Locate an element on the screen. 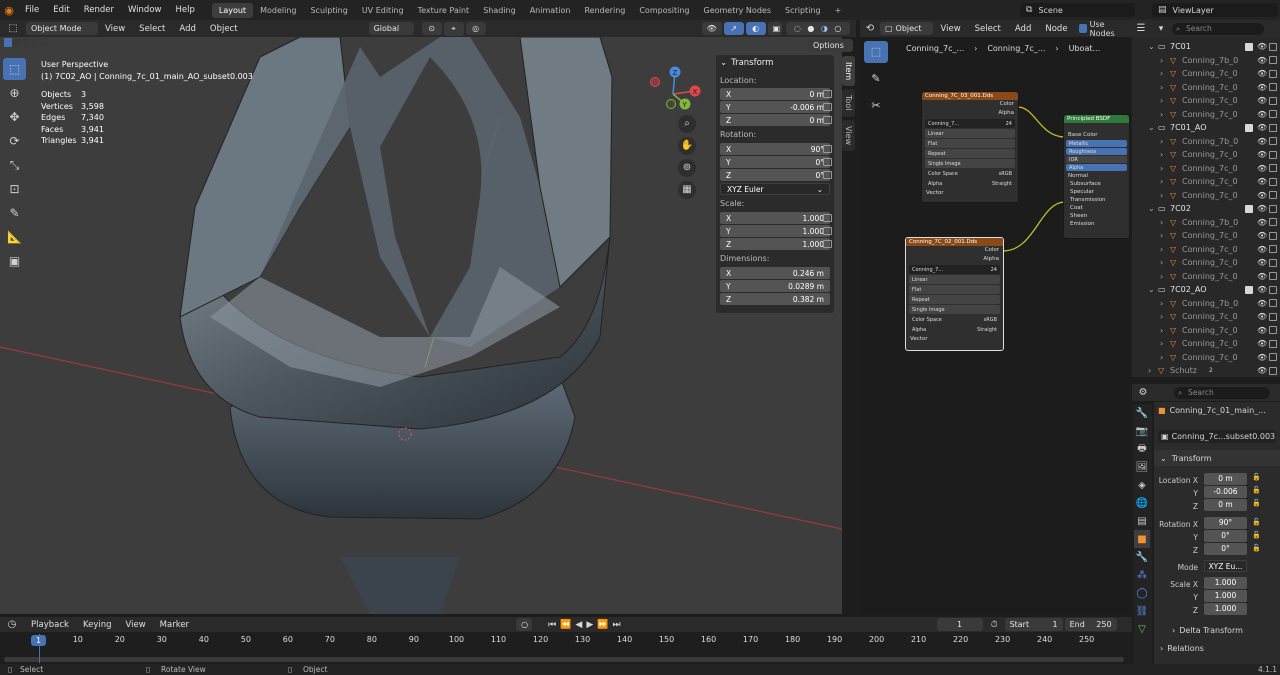  prop-rotation-y: 0° is located at coordinates (1225, 536).